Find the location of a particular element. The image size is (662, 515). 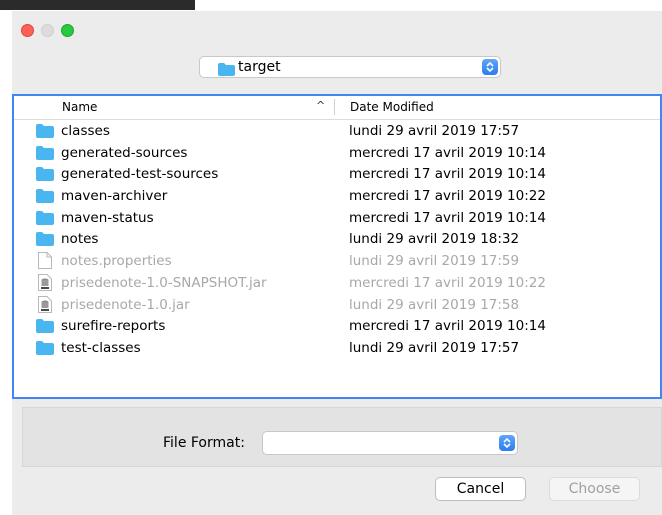

zoom-window-button is located at coordinates (67, 30).